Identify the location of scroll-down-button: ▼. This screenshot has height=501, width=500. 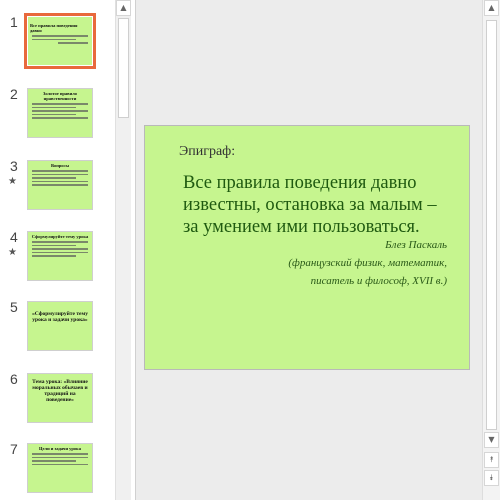
(491, 440).